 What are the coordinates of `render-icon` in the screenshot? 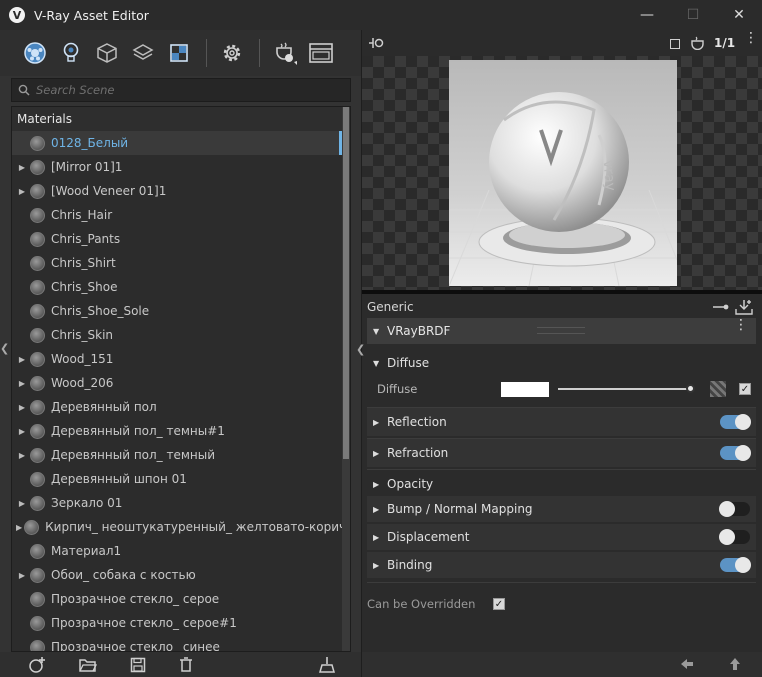 It's located at (285, 53).